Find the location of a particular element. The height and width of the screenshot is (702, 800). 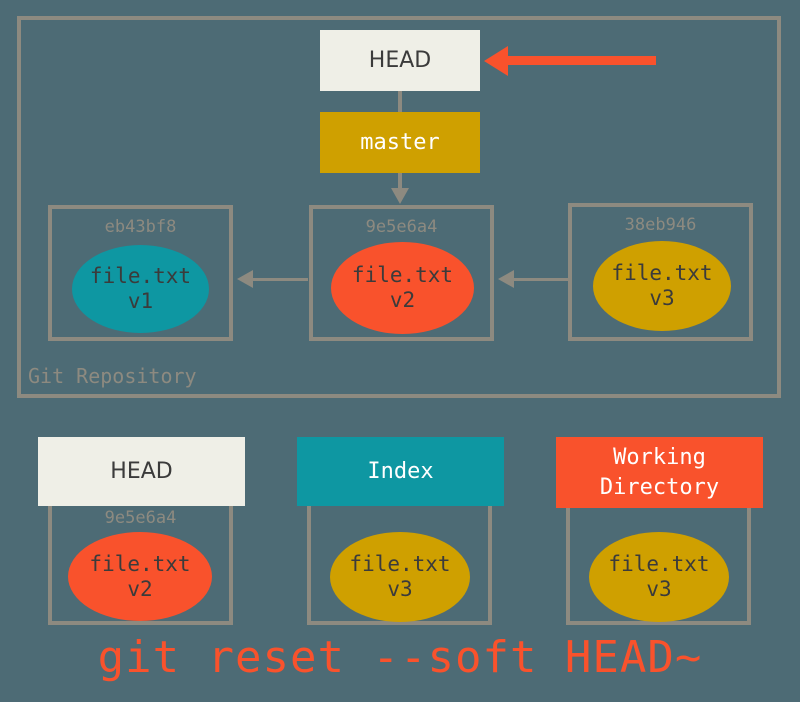

commit-box-38eb946: 38eb946 file.txt v3 is located at coordinates (660, 272).